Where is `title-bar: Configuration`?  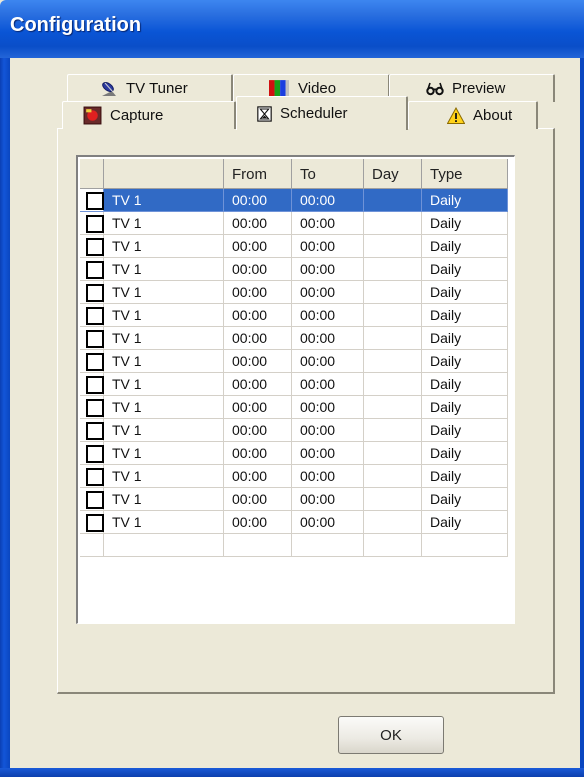 title-bar: Configuration is located at coordinates (292, 29).